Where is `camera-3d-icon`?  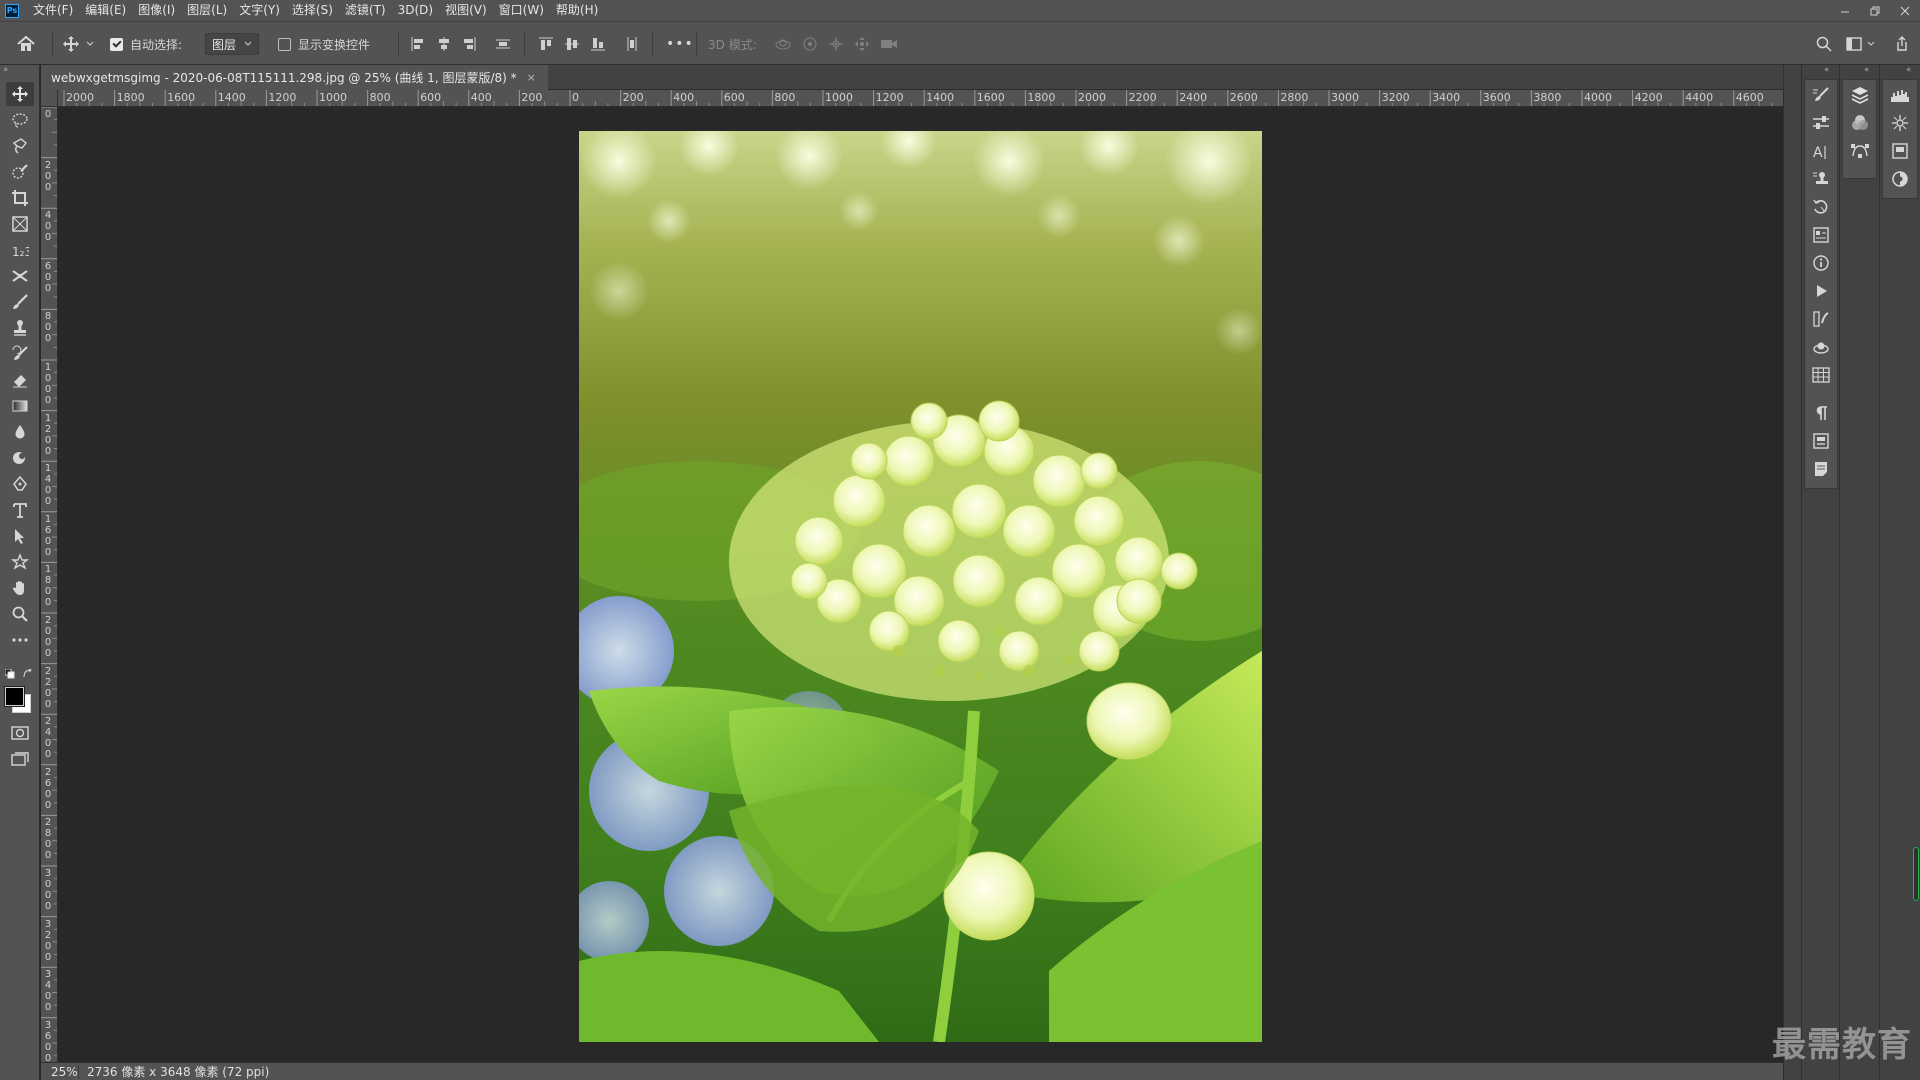
camera-3d-icon is located at coordinates (889, 44).